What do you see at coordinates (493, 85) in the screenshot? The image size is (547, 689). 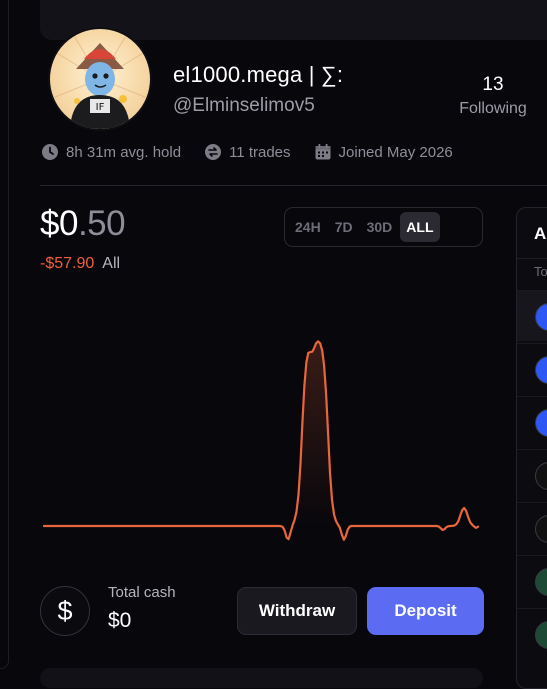 I see `following-count: 13` at bounding box center [493, 85].